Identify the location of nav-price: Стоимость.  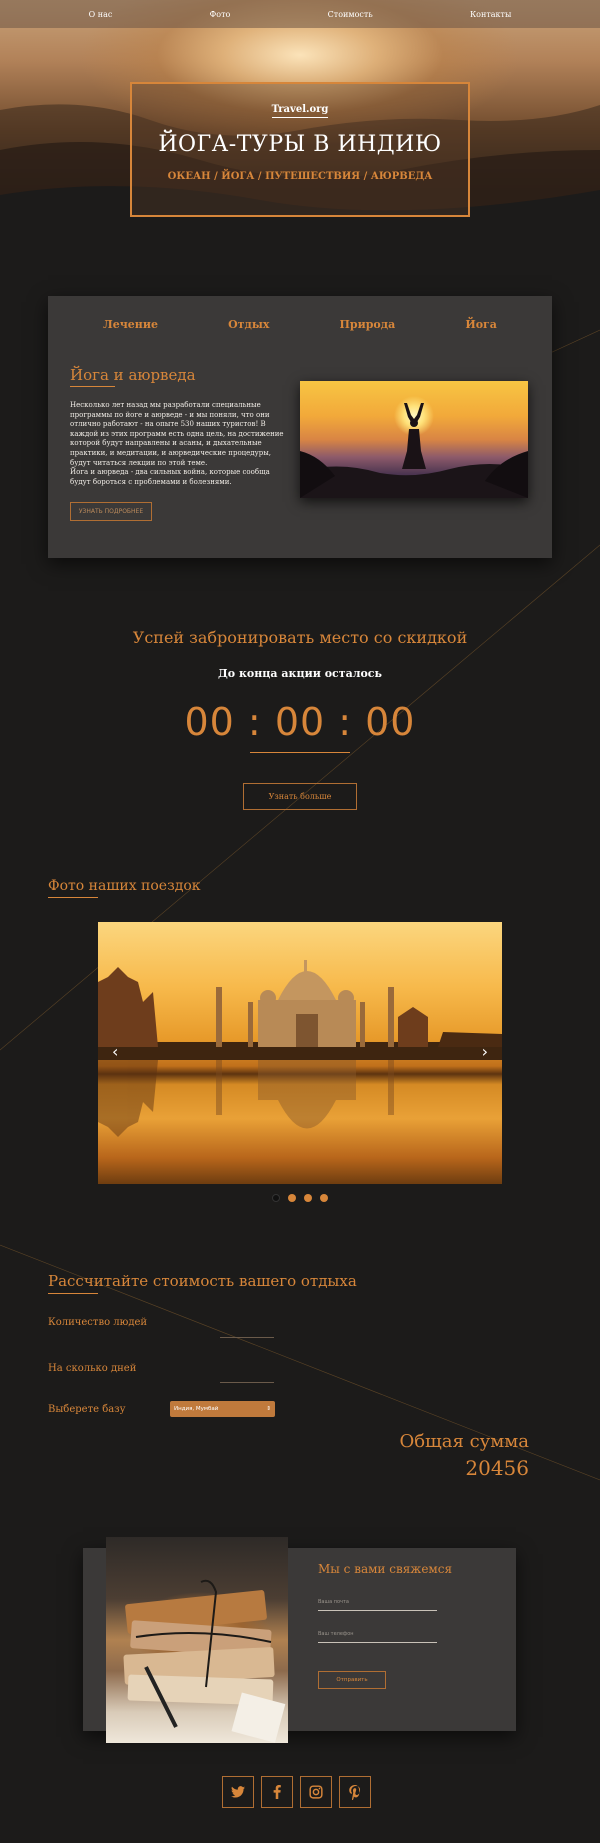
(350, 14).